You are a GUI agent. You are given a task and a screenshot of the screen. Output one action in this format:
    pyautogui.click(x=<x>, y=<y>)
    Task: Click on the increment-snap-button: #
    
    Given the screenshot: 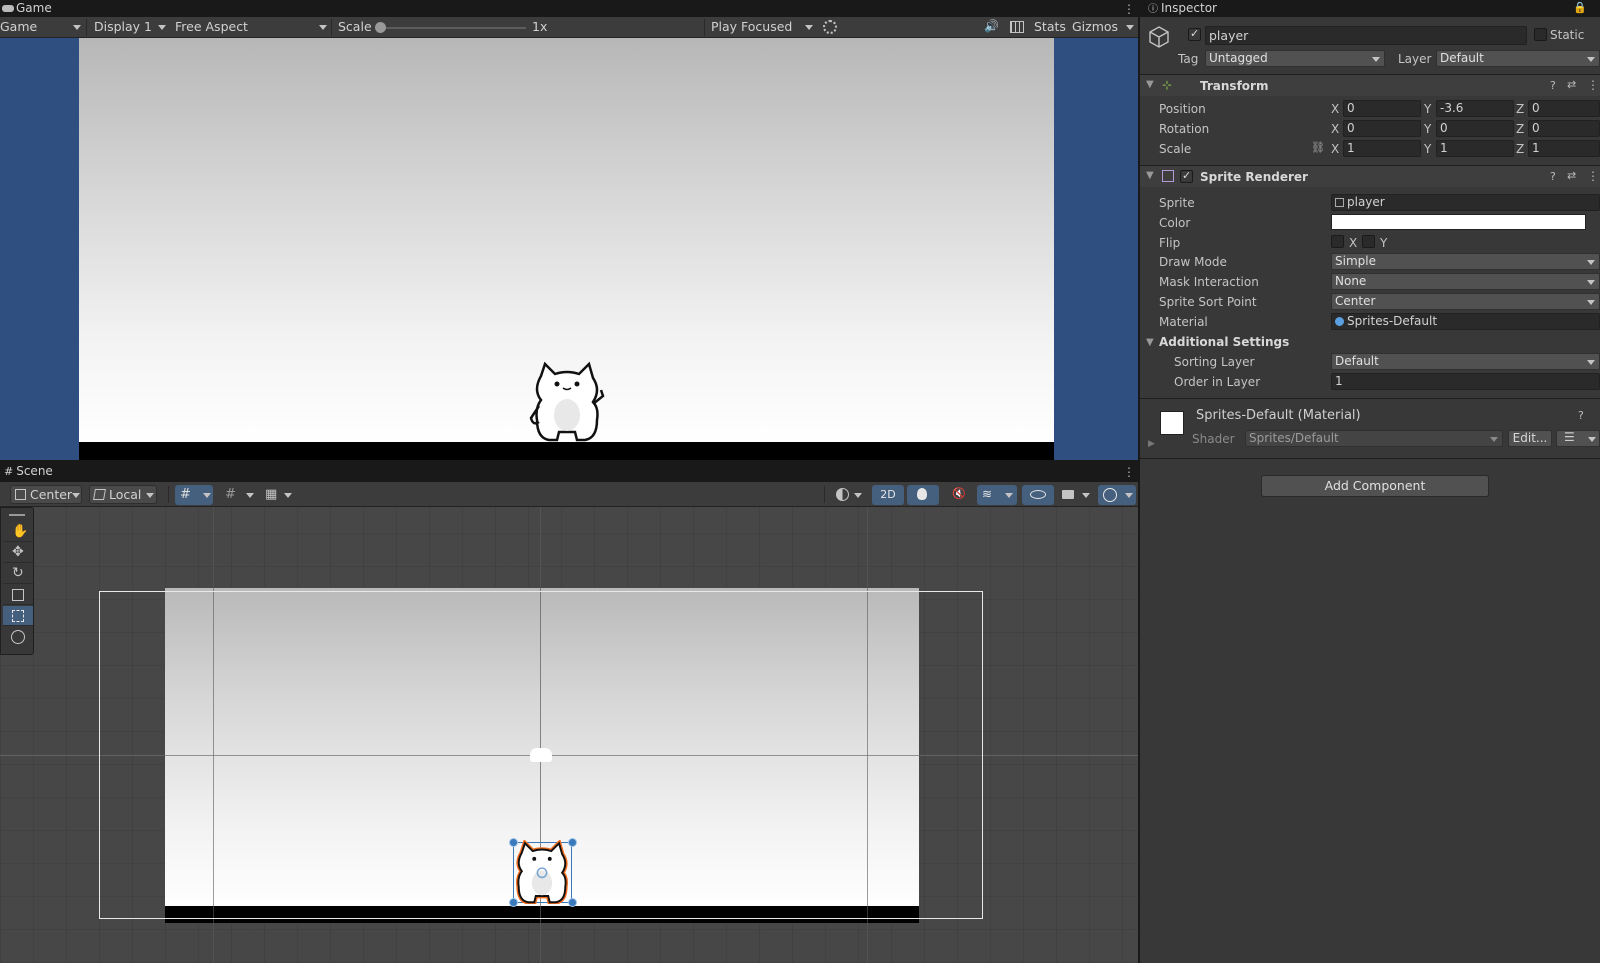 What is the action you would take?
    pyautogui.click(x=239, y=495)
    